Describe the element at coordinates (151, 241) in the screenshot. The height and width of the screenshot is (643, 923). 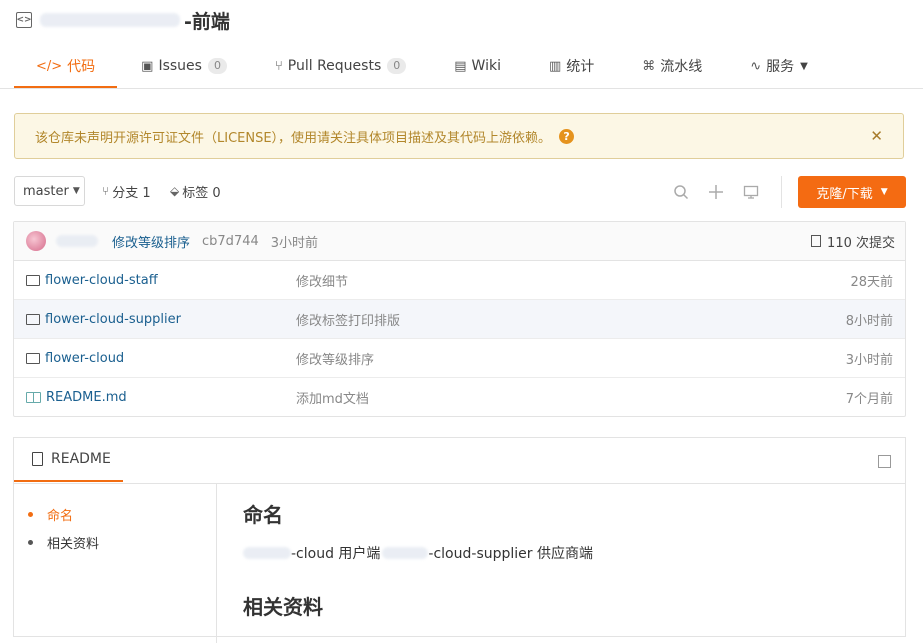
I see `commit-message: 修改等级排序` at that location.